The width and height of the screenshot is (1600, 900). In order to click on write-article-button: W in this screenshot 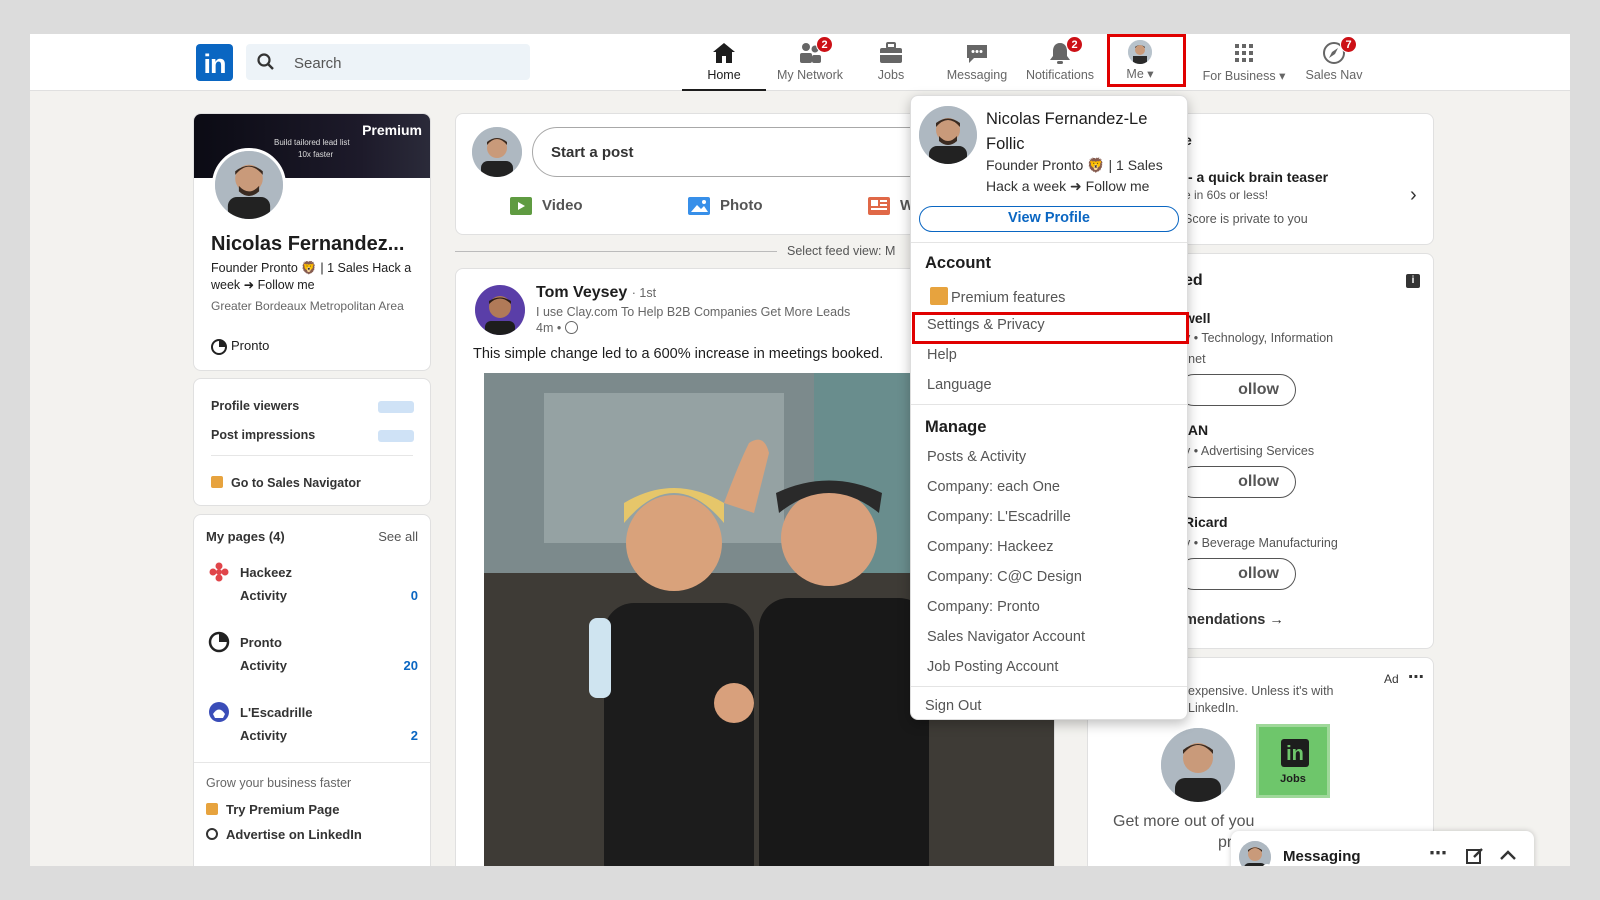, I will do `click(891, 206)`.